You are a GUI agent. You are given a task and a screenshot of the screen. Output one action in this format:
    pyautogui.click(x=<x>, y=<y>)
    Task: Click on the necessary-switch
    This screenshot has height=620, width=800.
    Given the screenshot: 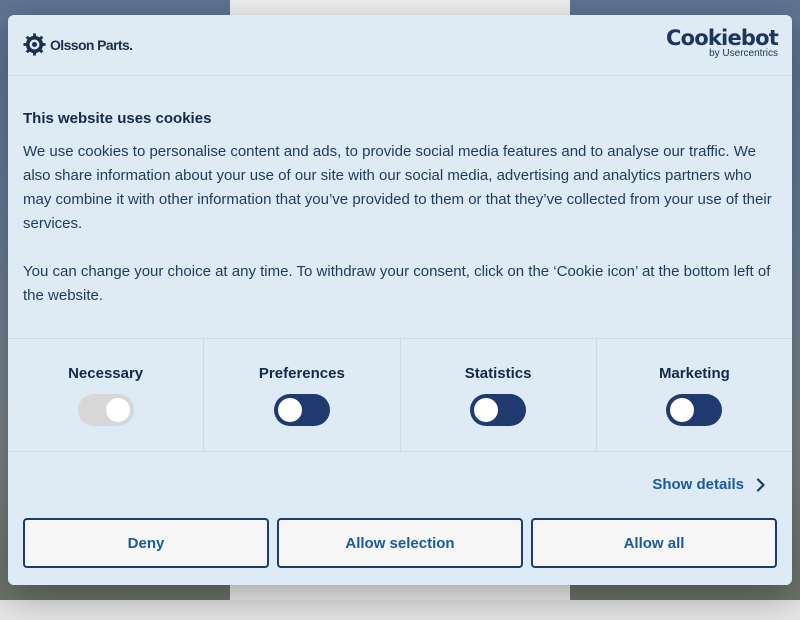 What is the action you would take?
    pyautogui.click(x=105, y=410)
    